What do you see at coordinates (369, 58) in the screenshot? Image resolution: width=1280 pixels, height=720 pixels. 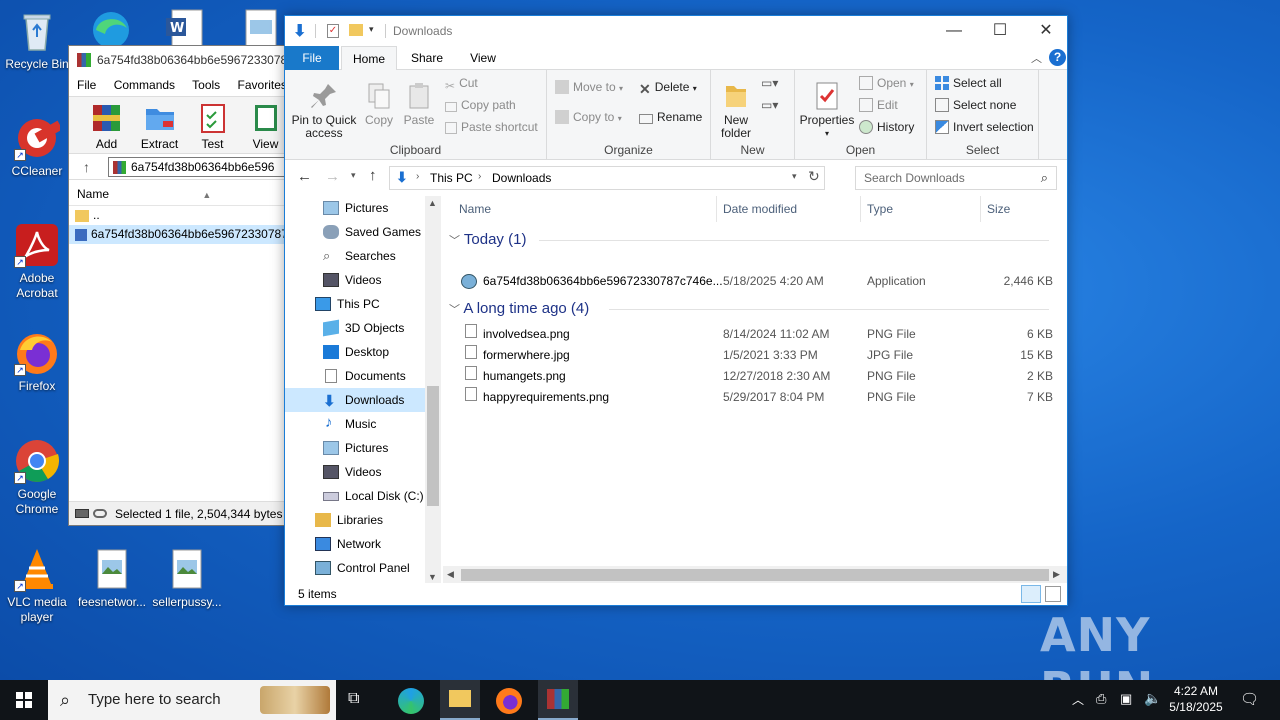 I see `tab-home: Home` at bounding box center [369, 58].